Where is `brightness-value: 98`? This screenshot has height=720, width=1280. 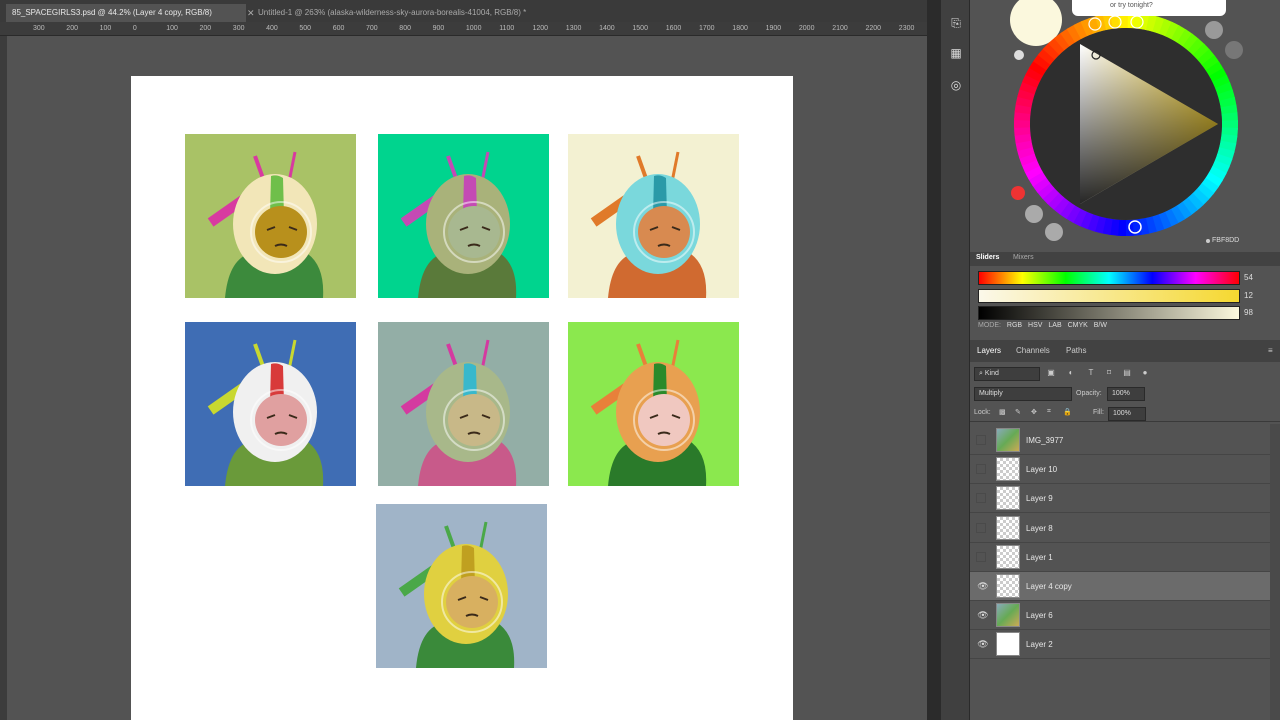 brightness-value: 98 is located at coordinates (1248, 312).